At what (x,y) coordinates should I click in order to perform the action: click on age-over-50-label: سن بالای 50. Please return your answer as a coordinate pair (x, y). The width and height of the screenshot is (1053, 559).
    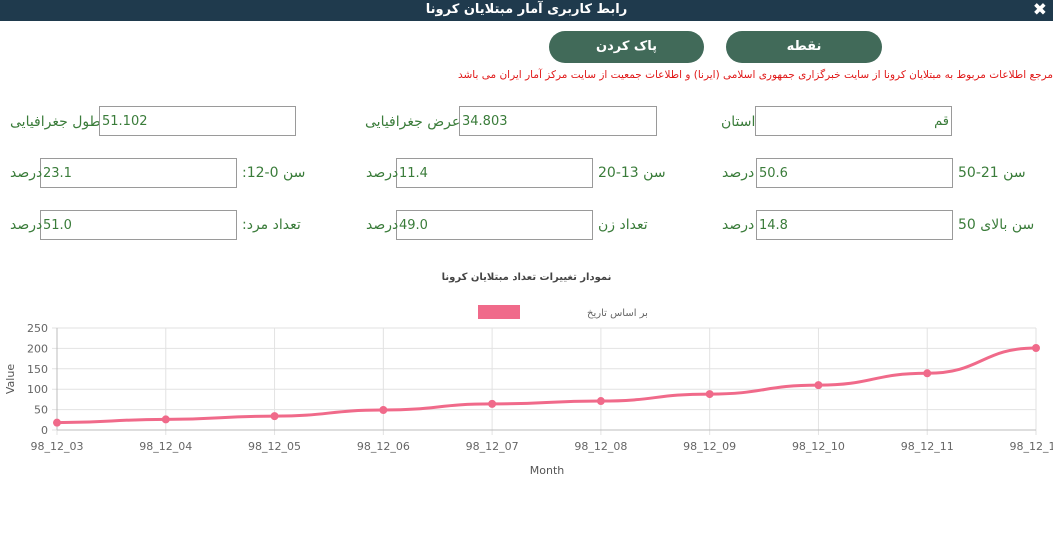
    Looking at the image, I should click on (996, 225).